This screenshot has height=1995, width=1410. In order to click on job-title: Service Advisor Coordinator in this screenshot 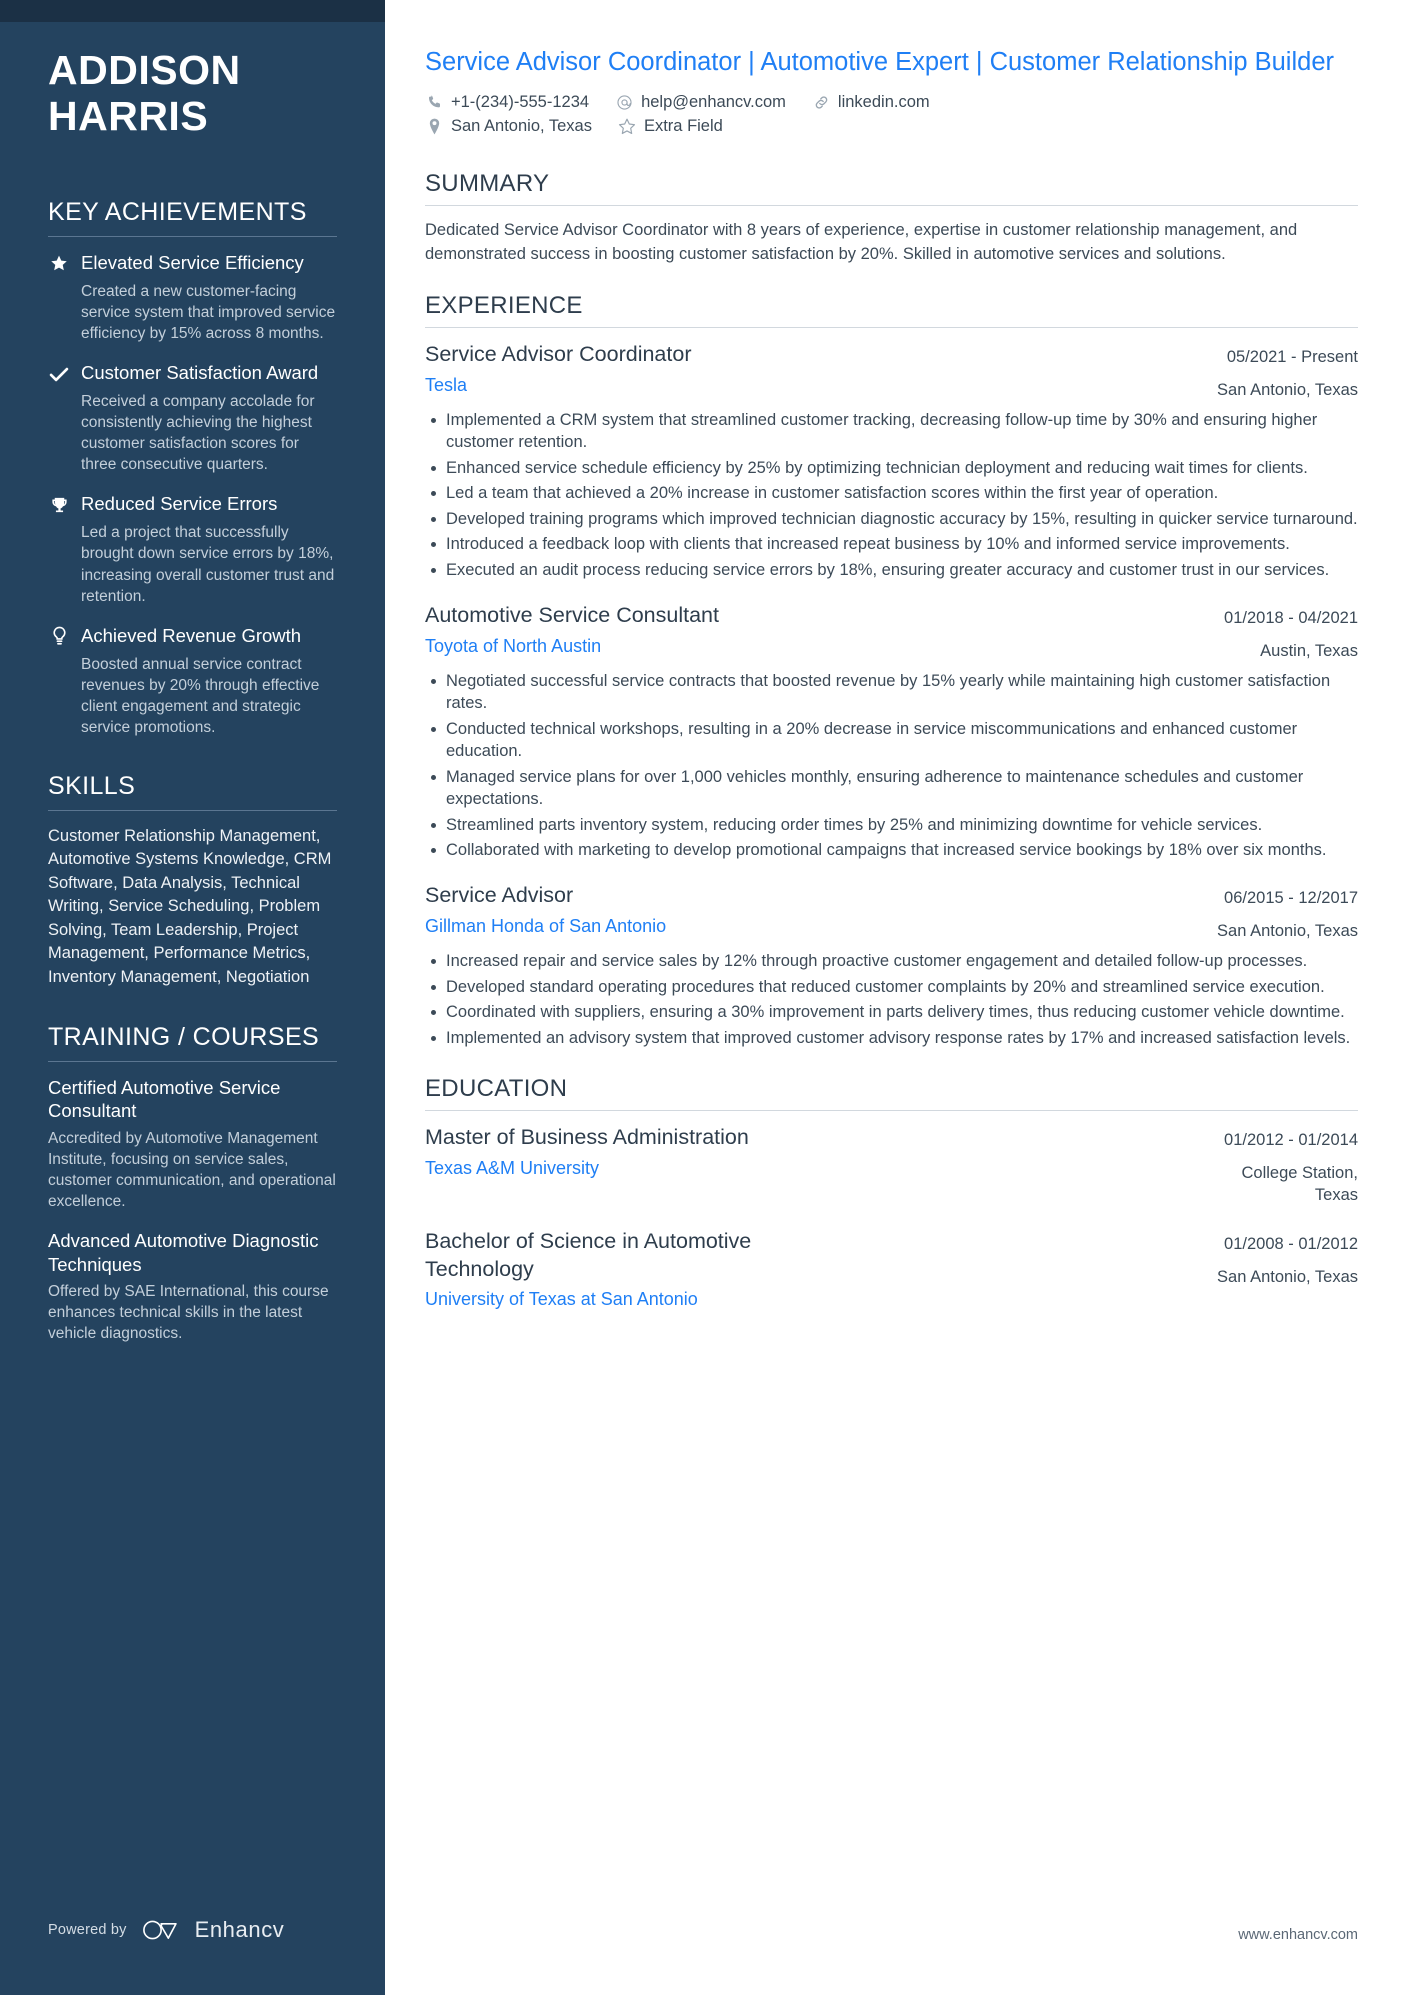, I will do `click(558, 354)`.